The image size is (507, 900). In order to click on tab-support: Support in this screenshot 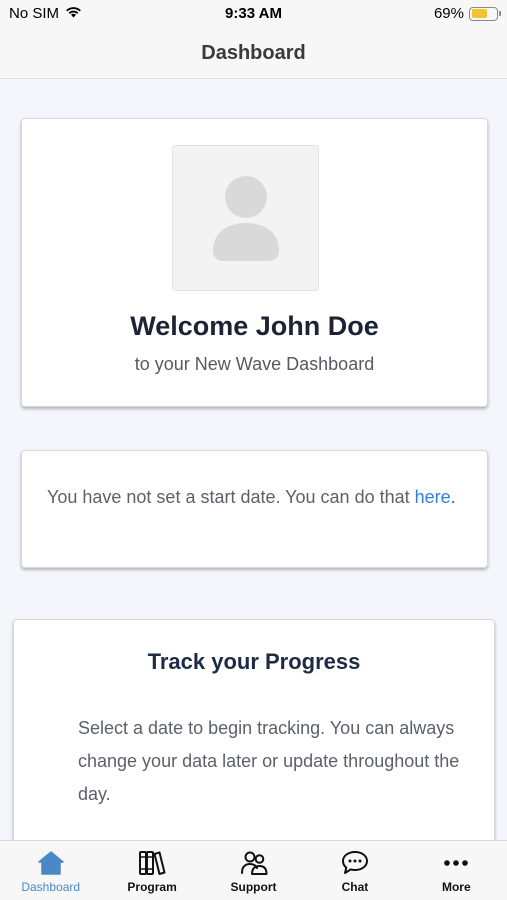, I will do `click(253, 870)`.